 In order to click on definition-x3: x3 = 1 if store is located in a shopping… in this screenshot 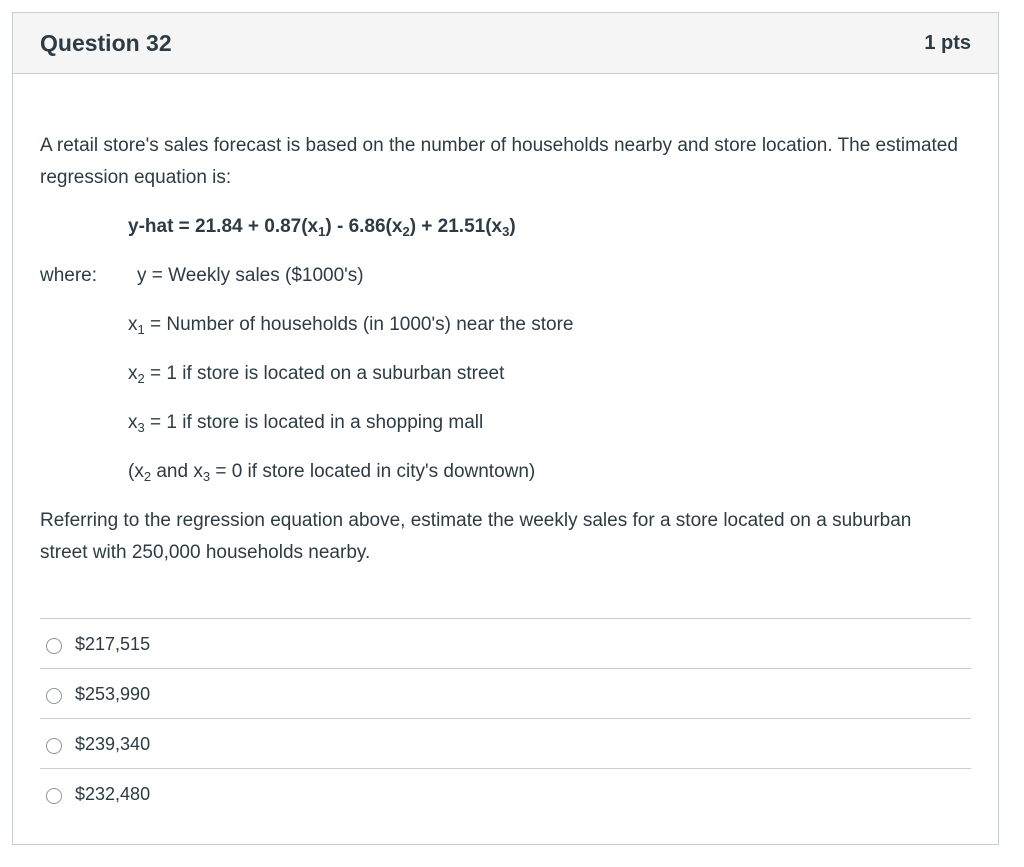, I will do `click(505, 423)`.